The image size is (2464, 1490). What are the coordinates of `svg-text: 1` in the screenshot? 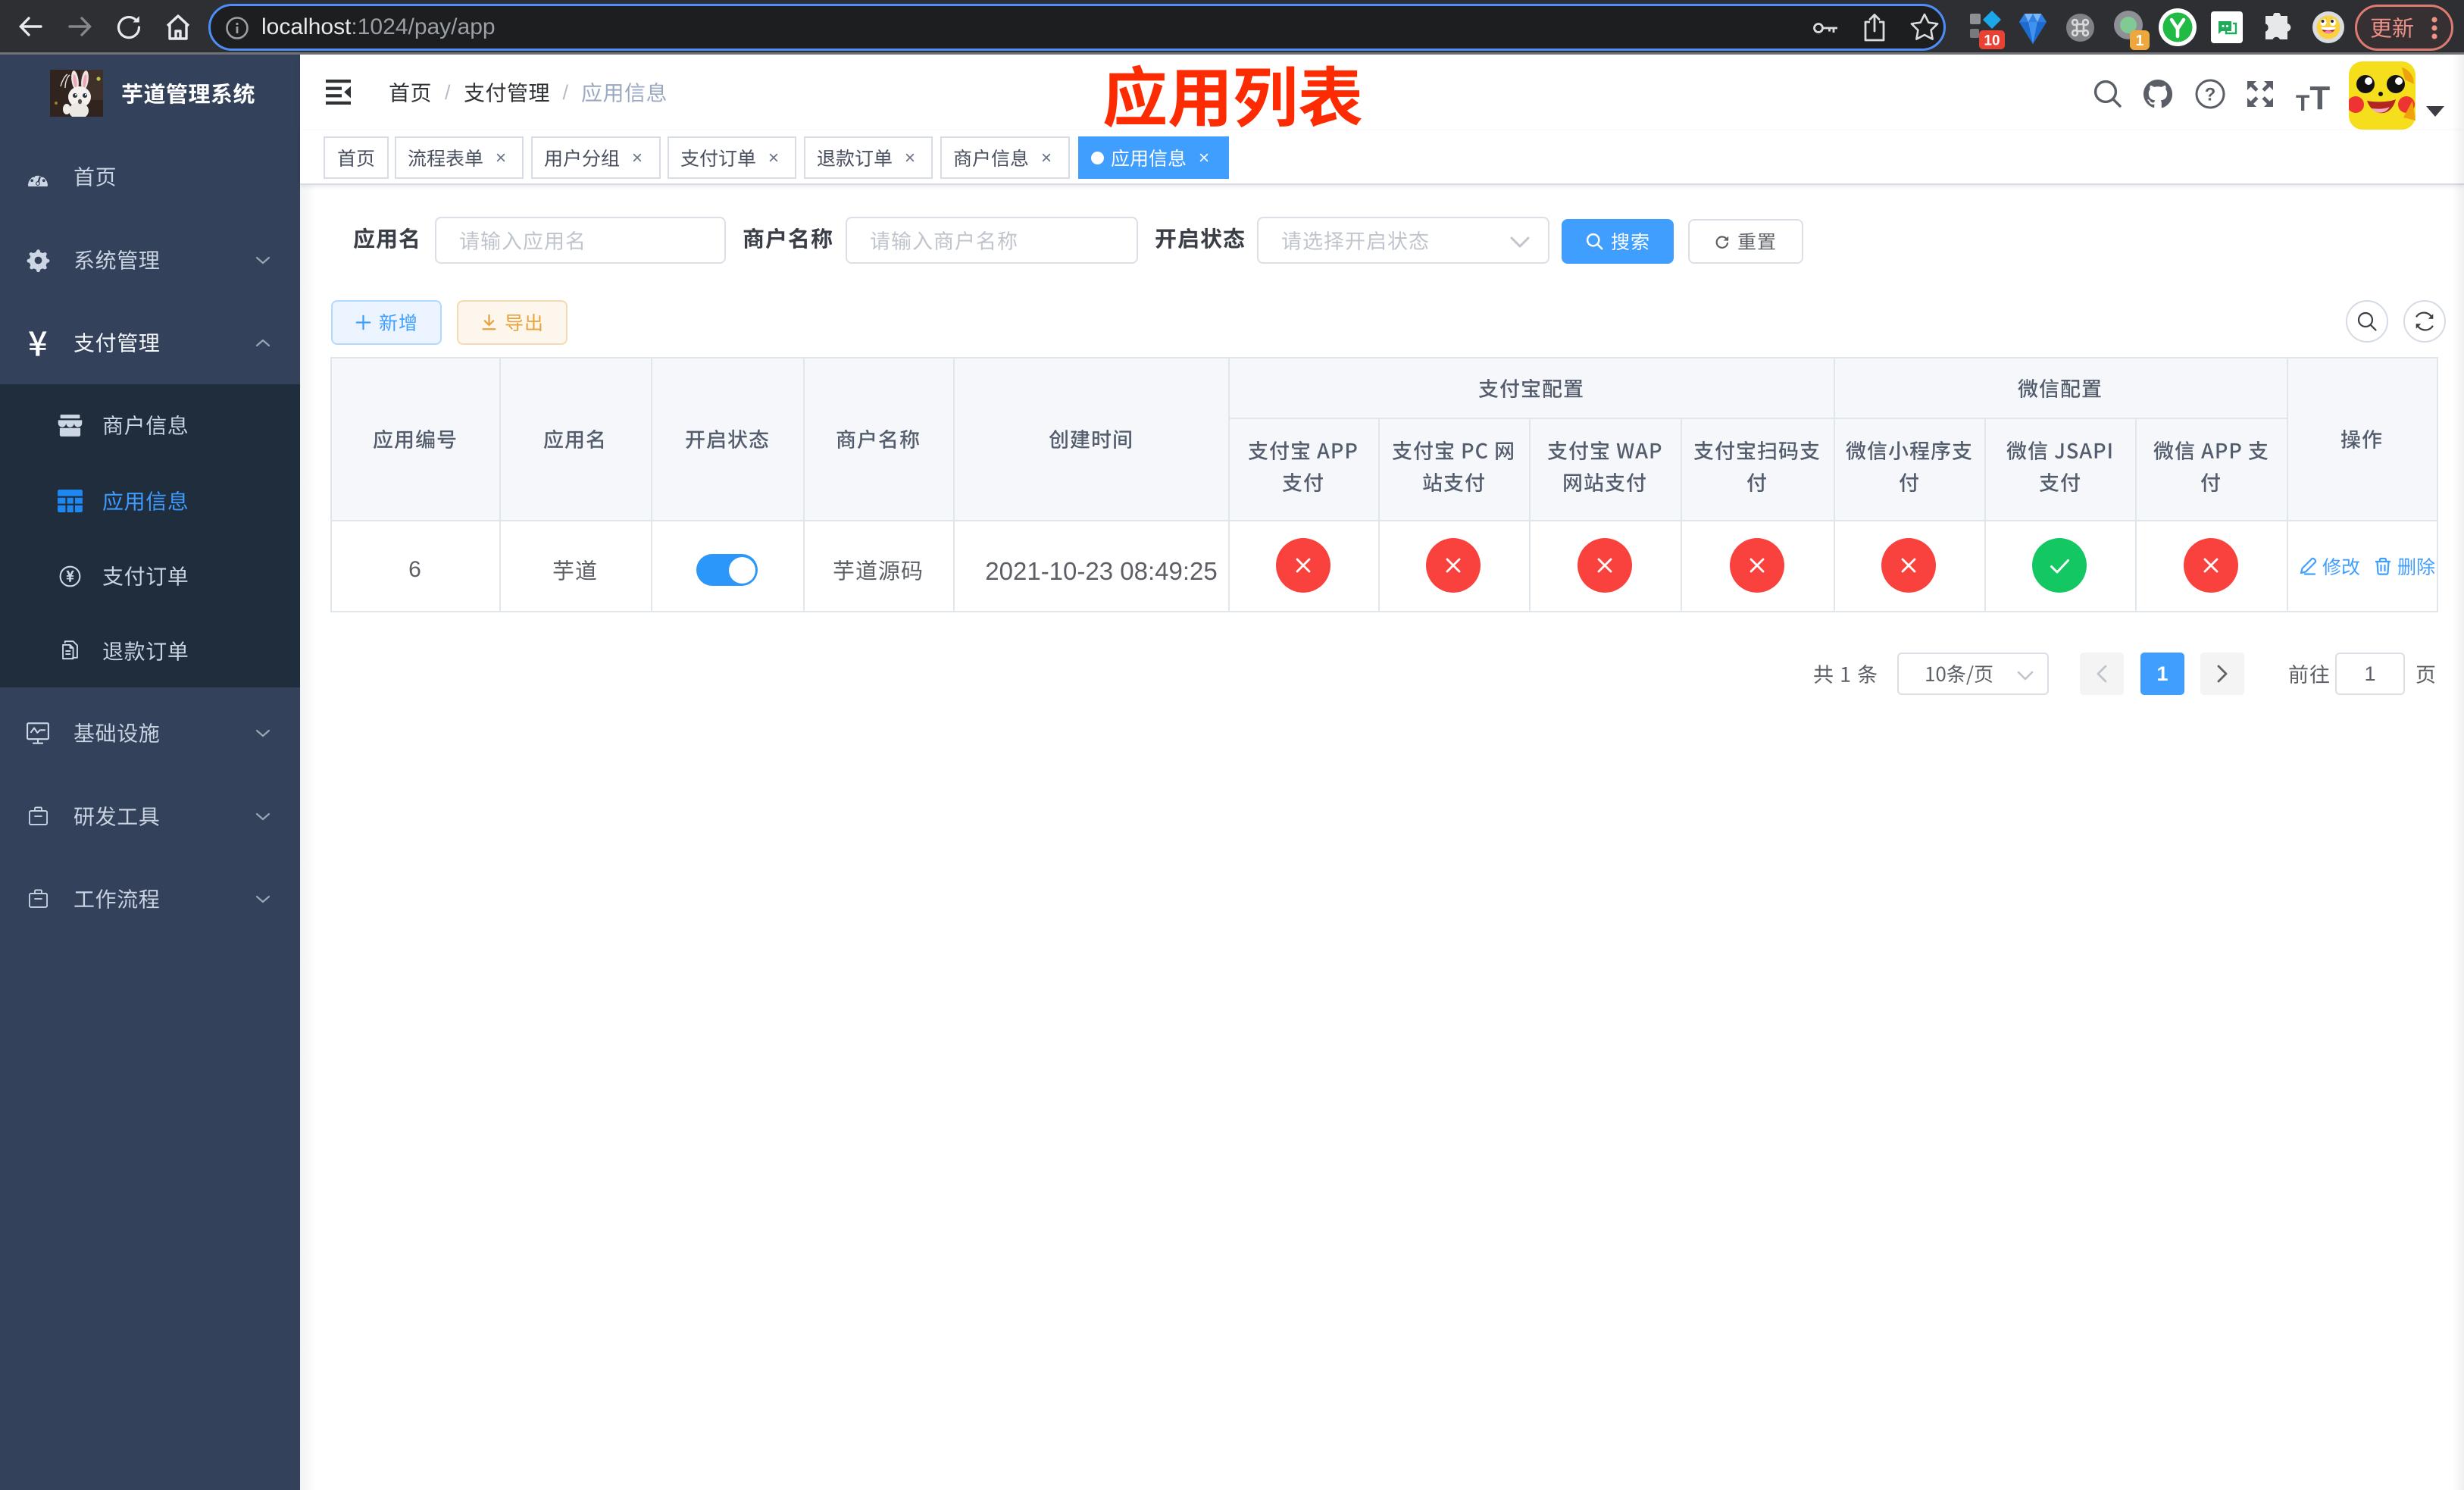 It's located at (2139, 41).